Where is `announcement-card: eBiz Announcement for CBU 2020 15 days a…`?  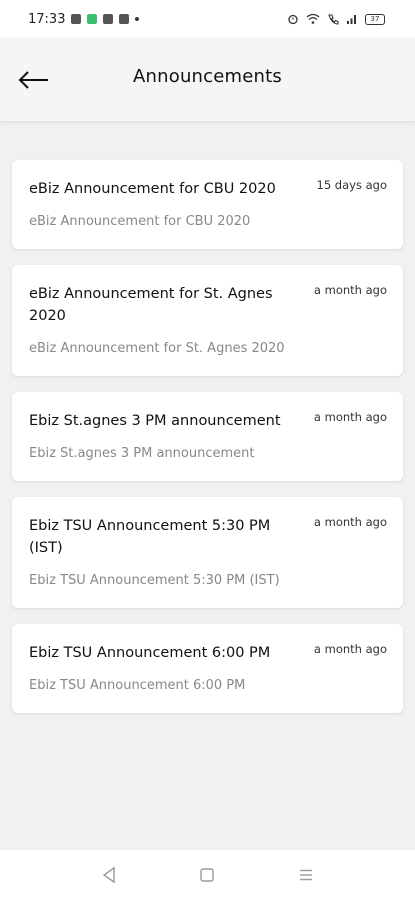
announcement-card: eBiz Announcement for CBU 2020 15 days a… is located at coordinates (207, 204).